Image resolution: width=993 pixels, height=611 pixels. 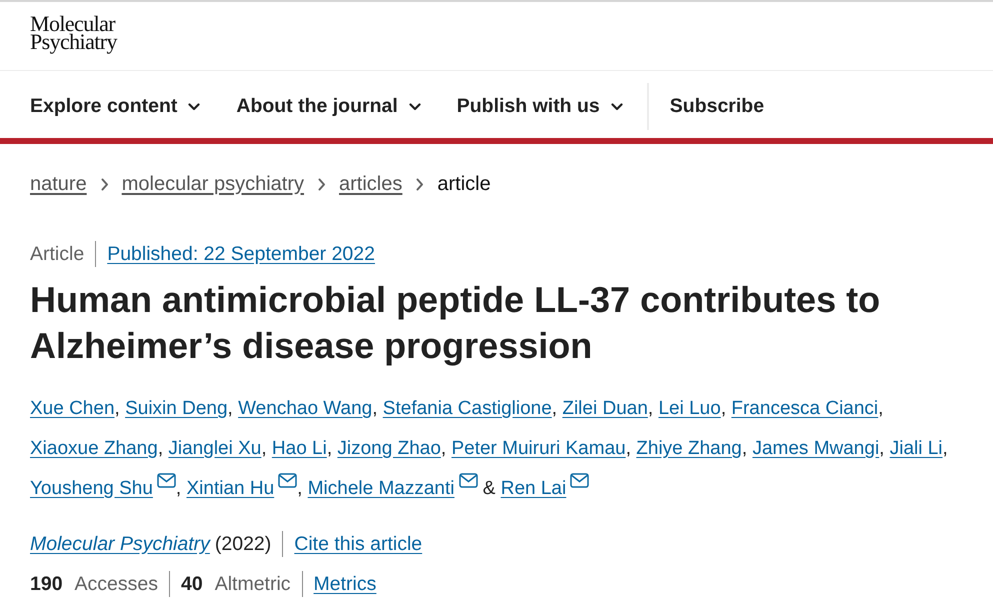 I want to click on author-link: Ren Lai, so click(x=533, y=488).